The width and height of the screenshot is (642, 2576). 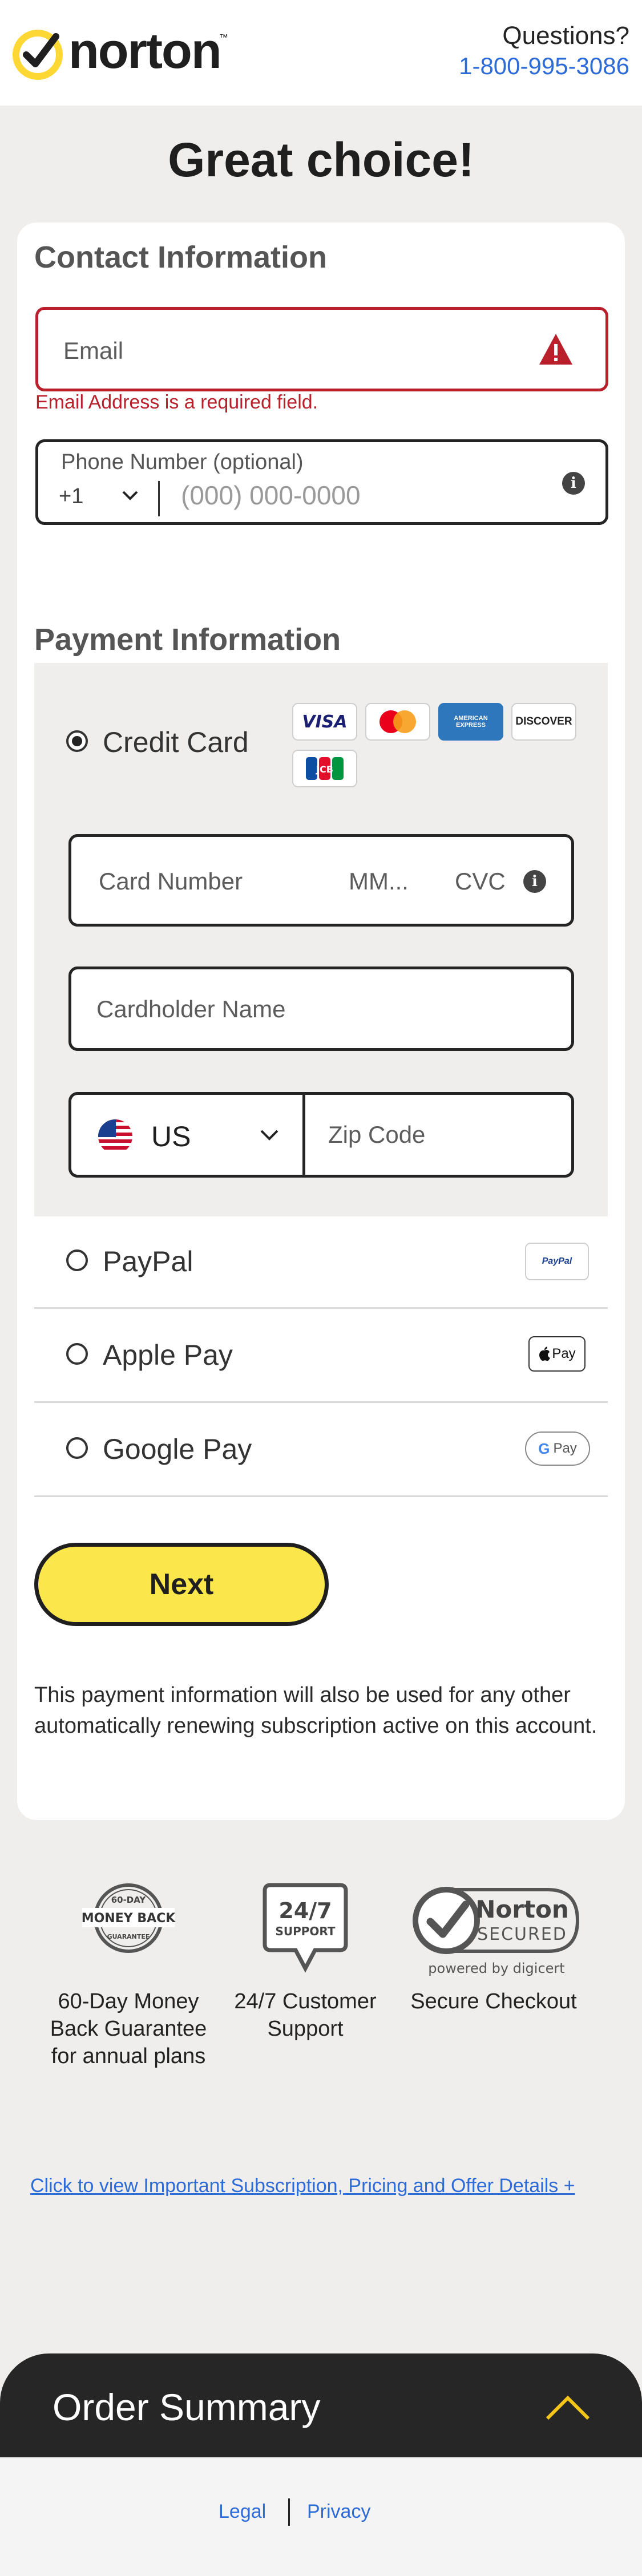 What do you see at coordinates (303, 1135) in the screenshot?
I see `address-divider` at bounding box center [303, 1135].